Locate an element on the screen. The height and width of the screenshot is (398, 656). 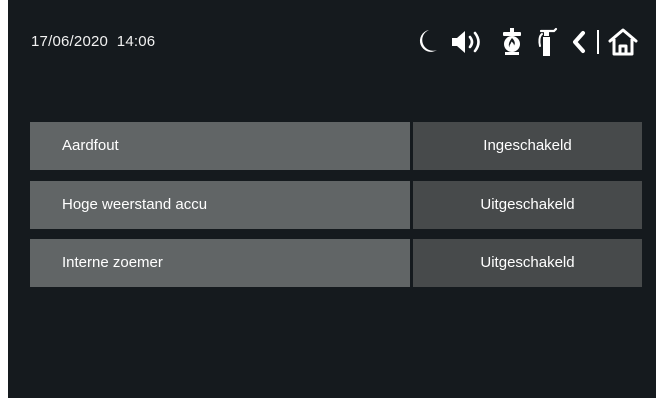
setting-row-interne-zoemer: Interne zoemer Uitgeschakeld is located at coordinates (336, 263).